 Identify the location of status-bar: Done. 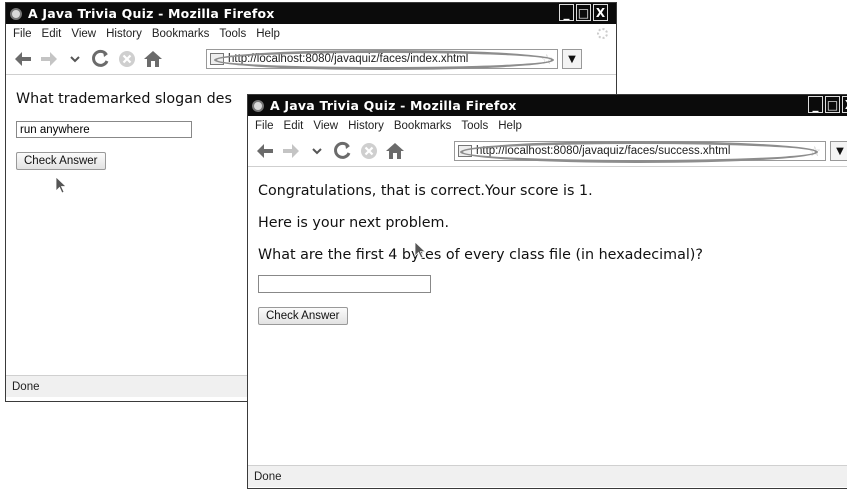
(547, 476).